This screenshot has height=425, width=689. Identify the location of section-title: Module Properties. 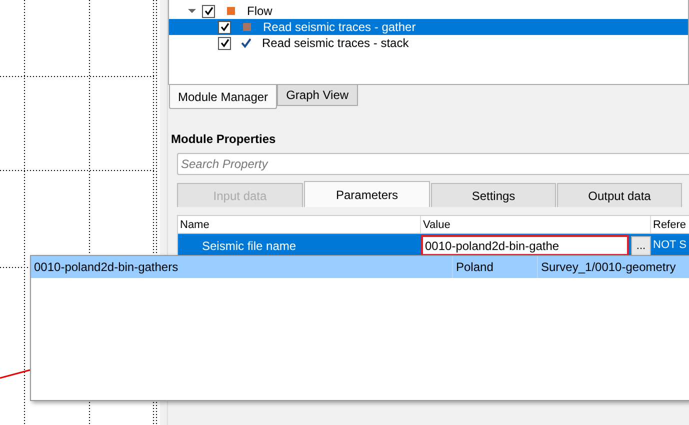
(224, 139).